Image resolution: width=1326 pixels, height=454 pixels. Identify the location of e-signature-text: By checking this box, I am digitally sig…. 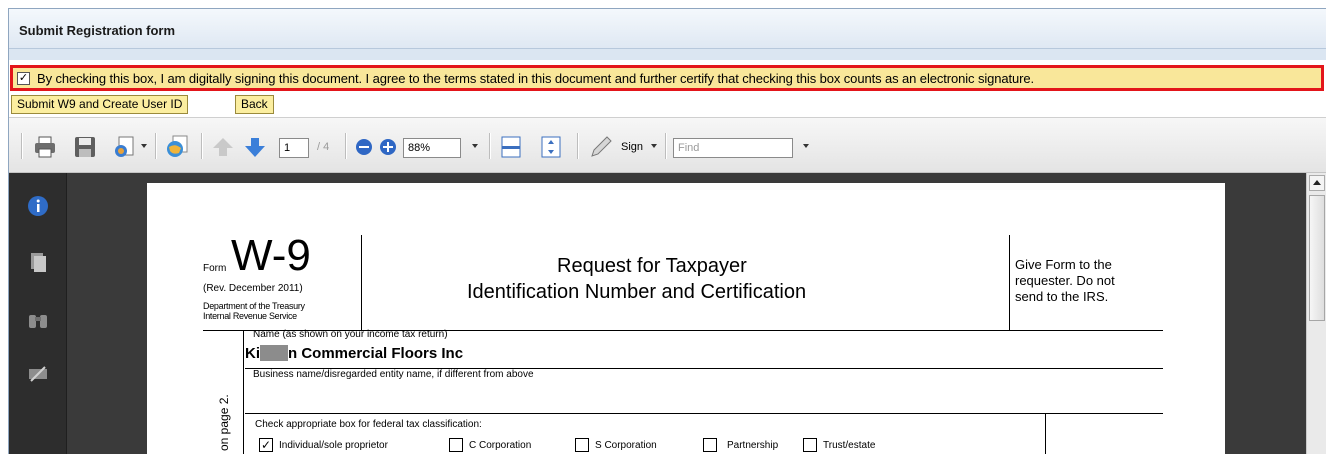
(536, 78).